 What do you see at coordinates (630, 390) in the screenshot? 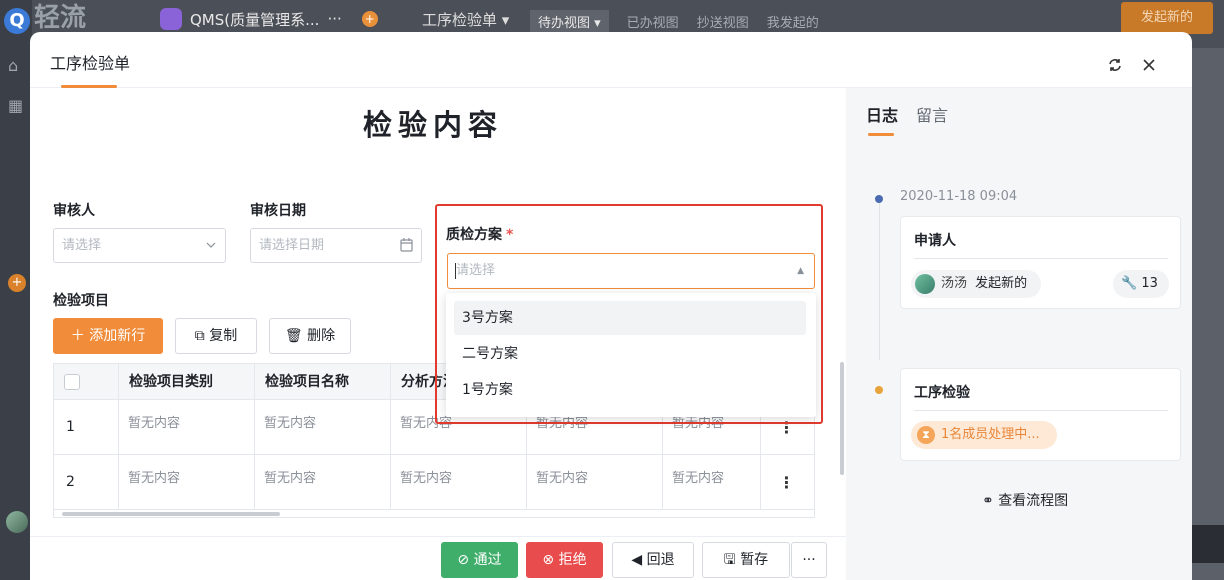
I see `dropdown-option: 1号方案` at bounding box center [630, 390].